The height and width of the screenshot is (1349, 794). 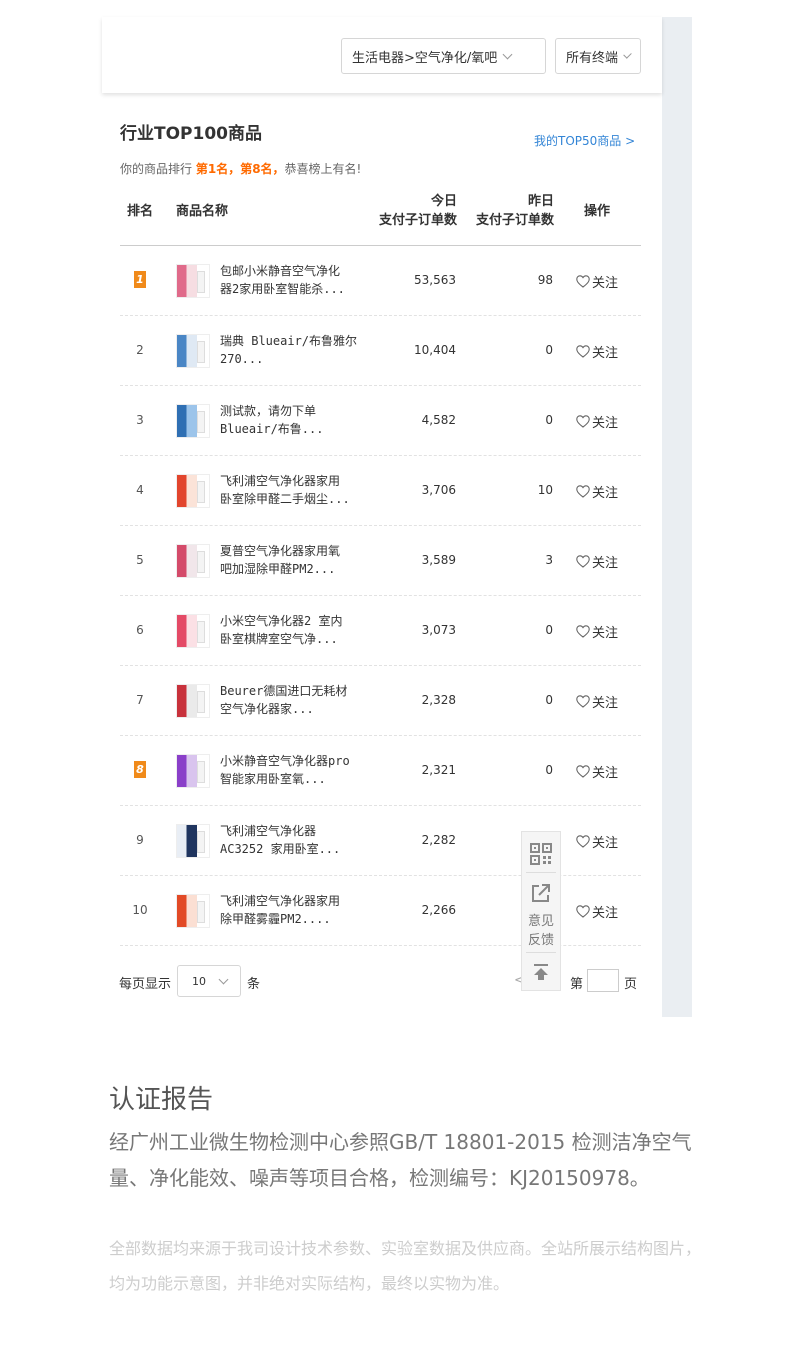 What do you see at coordinates (140, 560) in the screenshot?
I see `rank-number: 5` at bounding box center [140, 560].